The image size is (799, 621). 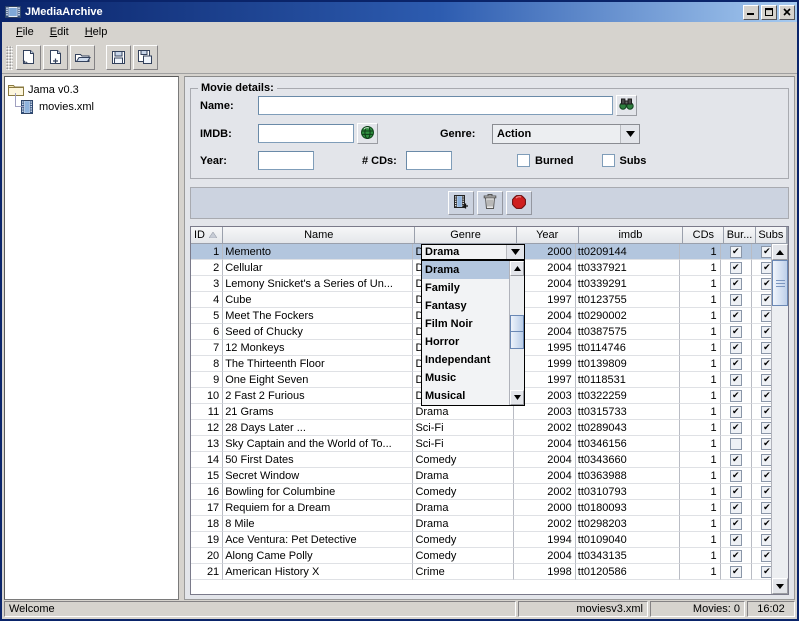 I want to click on cell-id: 18, so click(x=207, y=524).